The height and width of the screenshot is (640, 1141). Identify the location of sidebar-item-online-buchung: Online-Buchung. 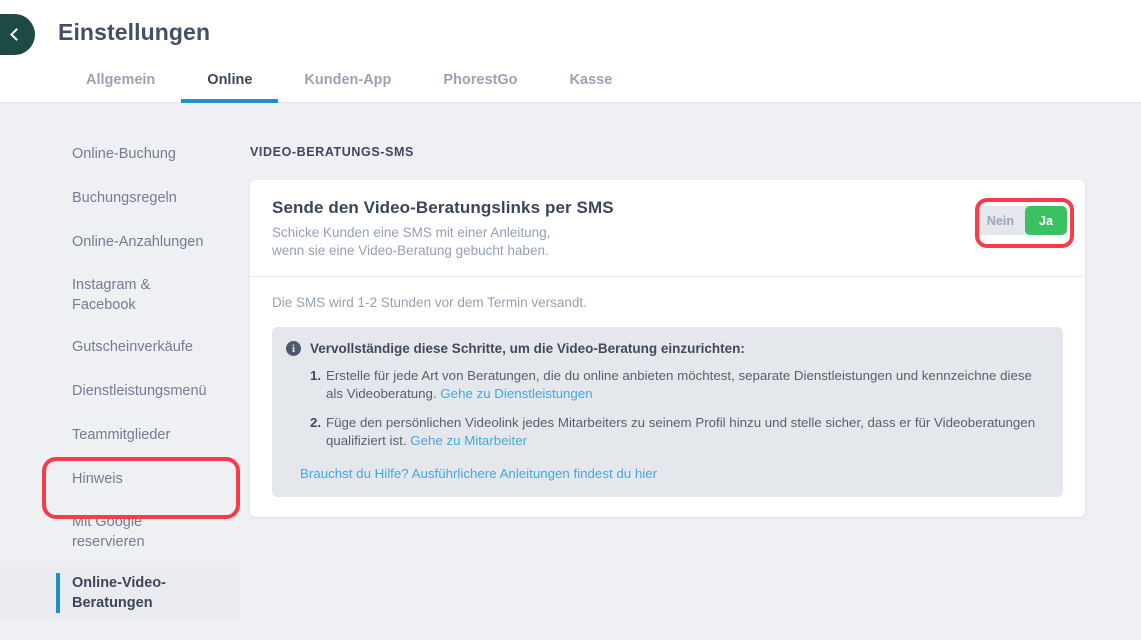
(120, 153).